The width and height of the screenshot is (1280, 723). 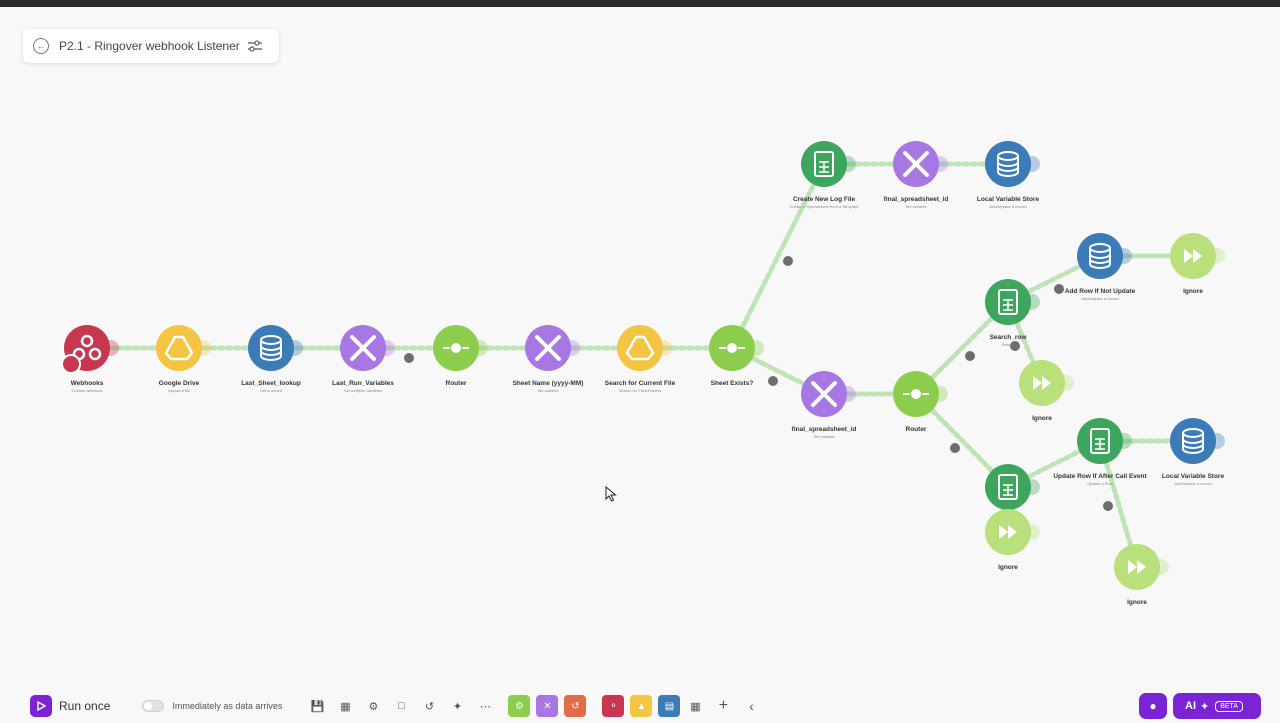 What do you see at coordinates (90, 359) in the screenshot?
I see `module-webhooks: WebhooksCustom webhook` at bounding box center [90, 359].